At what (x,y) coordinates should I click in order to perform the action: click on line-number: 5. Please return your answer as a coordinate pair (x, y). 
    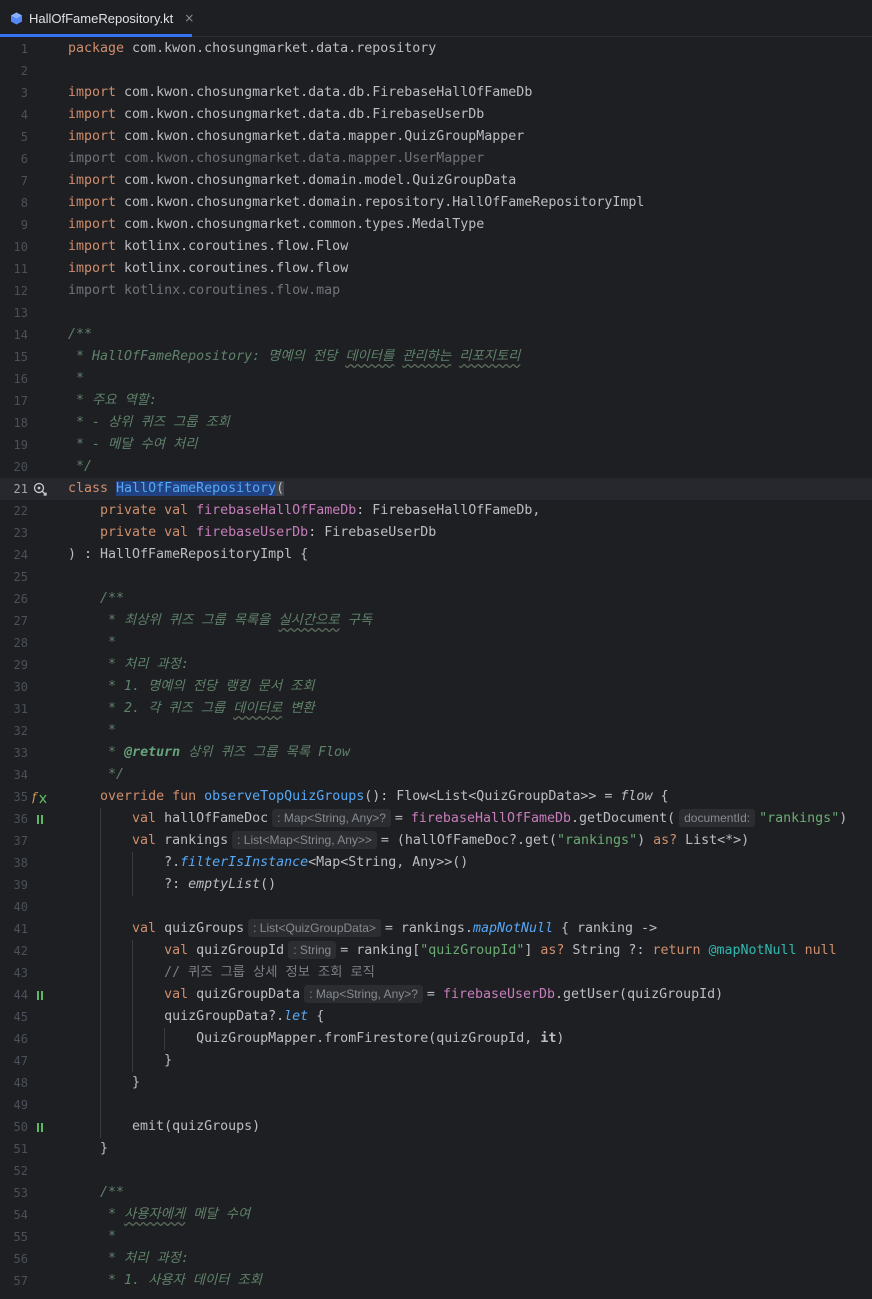
    Looking at the image, I should click on (14, 137).